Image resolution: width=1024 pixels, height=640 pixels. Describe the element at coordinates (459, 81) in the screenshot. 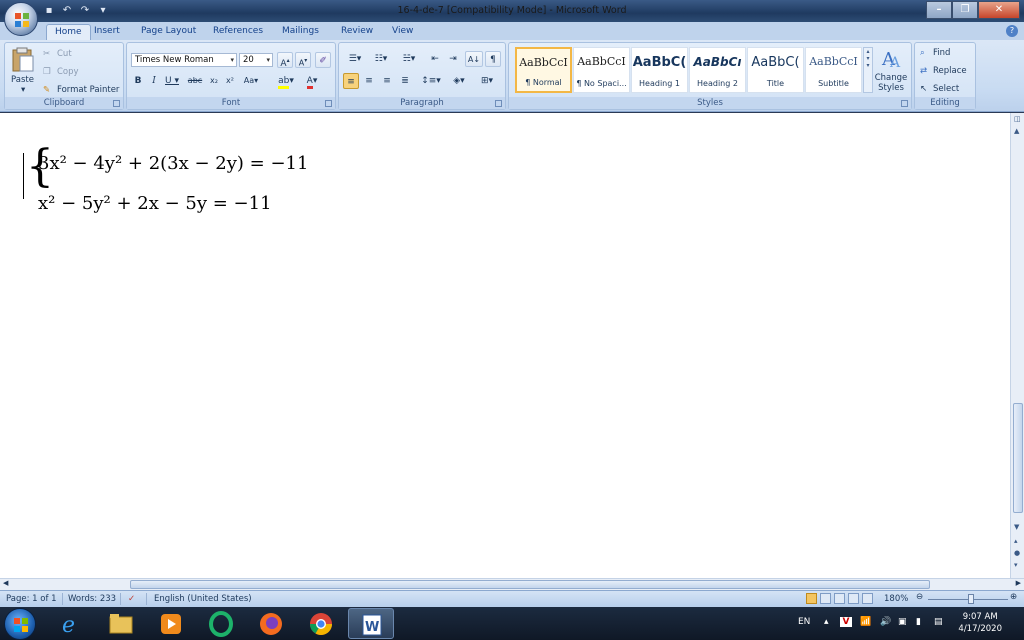

I see `shading-button: ◈▾` at that location.